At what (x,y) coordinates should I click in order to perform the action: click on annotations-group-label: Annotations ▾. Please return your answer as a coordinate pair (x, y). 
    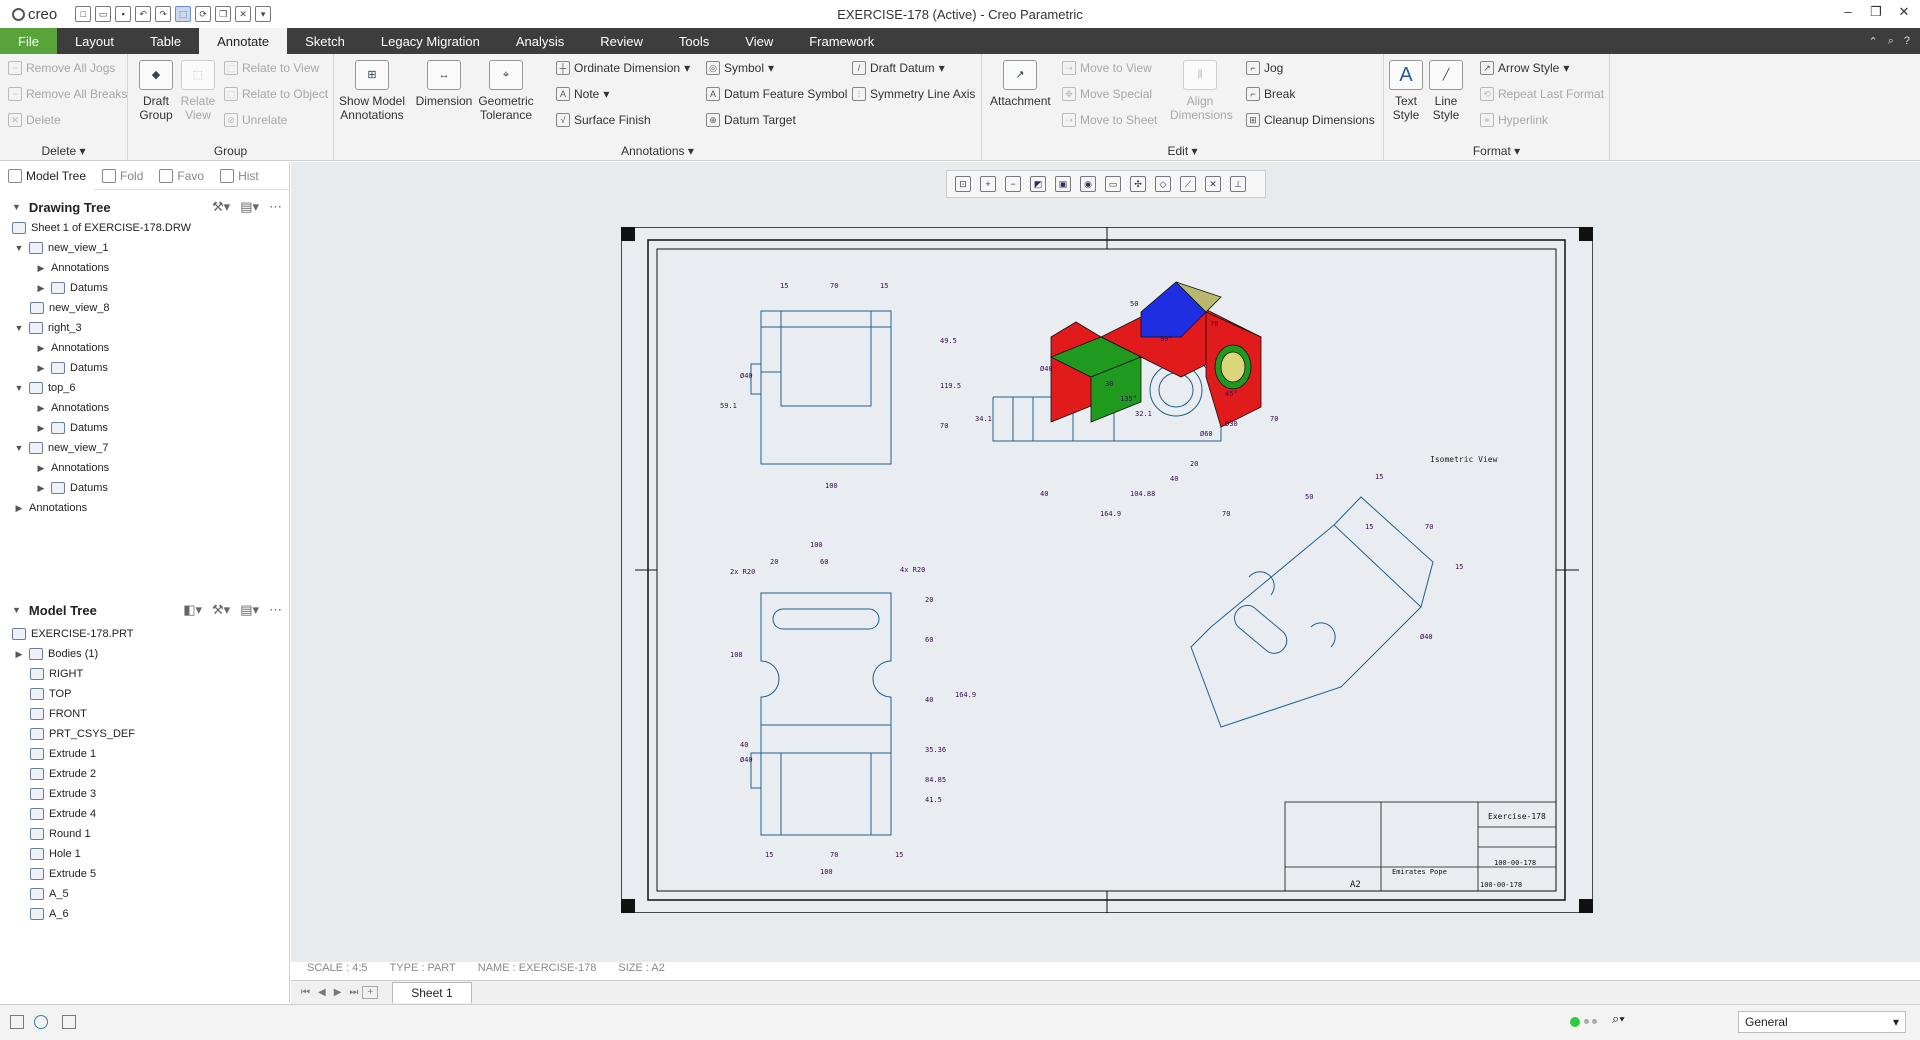
    Looking at the image, I should click on (657, 151).